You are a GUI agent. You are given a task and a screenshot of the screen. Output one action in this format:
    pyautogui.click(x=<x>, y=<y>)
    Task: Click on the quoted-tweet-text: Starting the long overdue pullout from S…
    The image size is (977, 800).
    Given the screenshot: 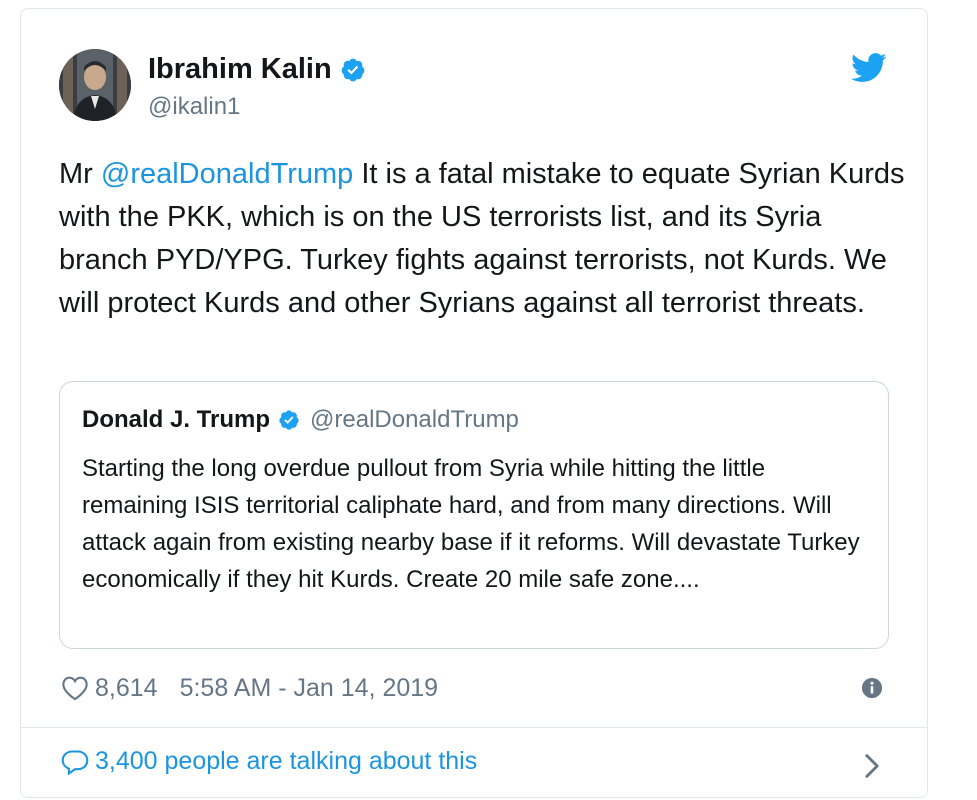 What is the action you would take?
    pyautogui.click(x=471, y=524)
    